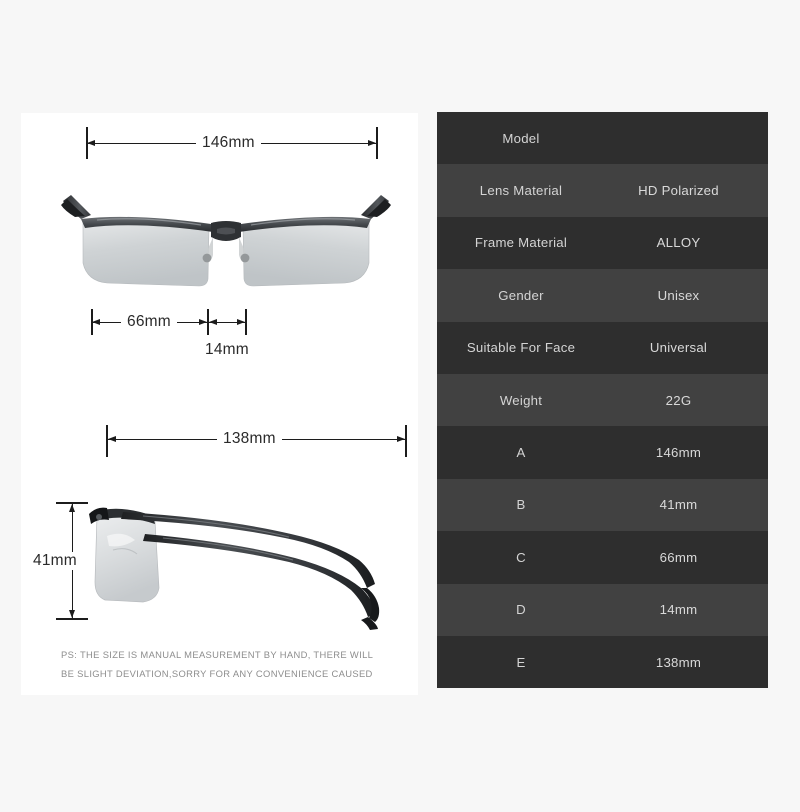 The image size is (800, 812). I want to click on spec-value: 66mm, so click(678, 557).